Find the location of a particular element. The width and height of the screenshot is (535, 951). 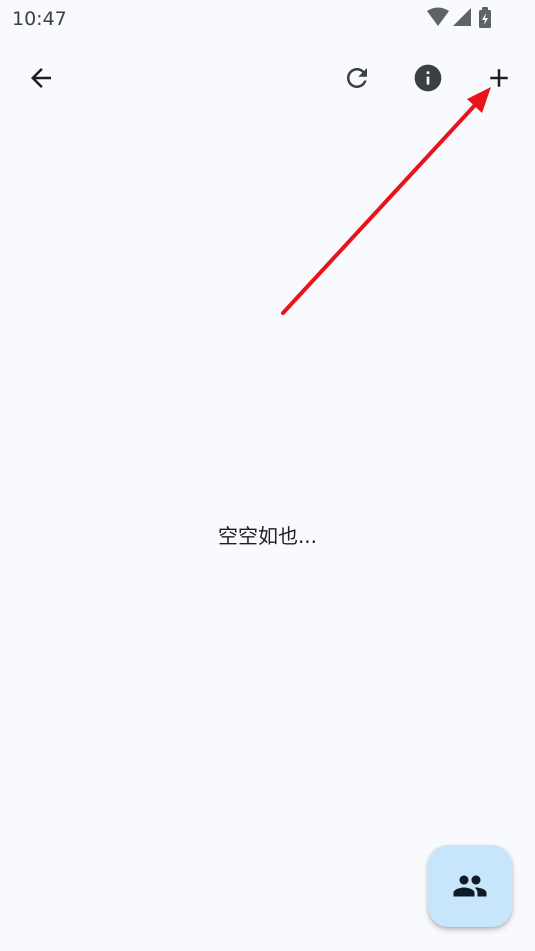

contacts-fab is located at coordinates (470, 886).